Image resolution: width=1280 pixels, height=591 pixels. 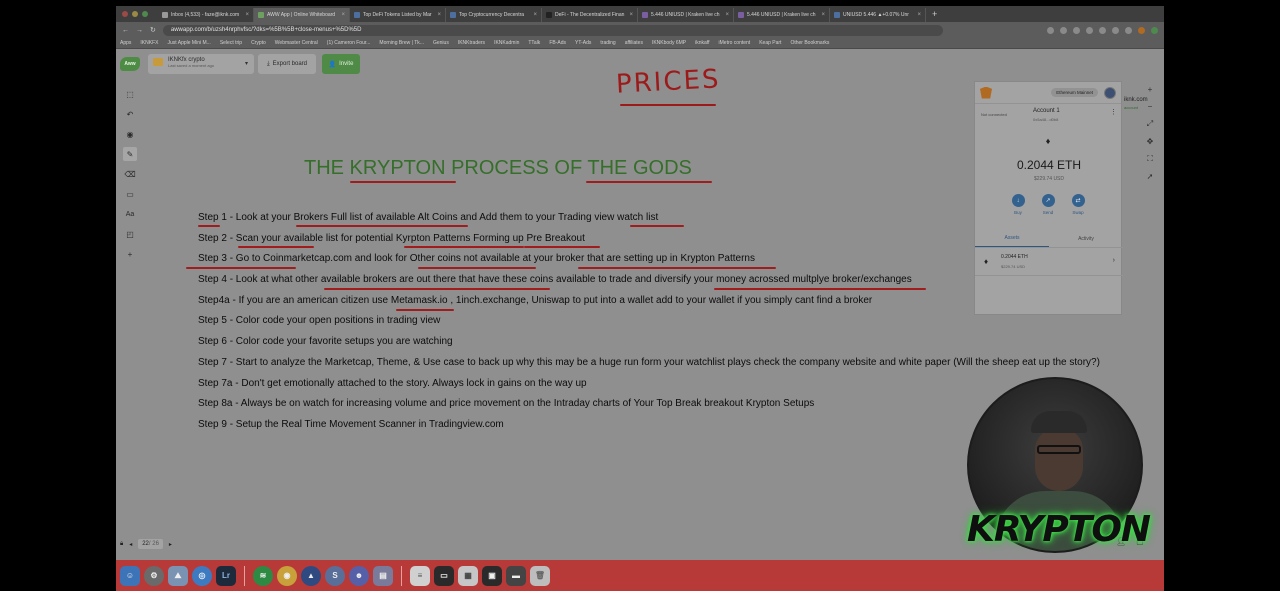 What do you see at coordinates (534, 43) in the screenshot?
I see `bookmark-item: TTalk` at bounding box center [534, 43].